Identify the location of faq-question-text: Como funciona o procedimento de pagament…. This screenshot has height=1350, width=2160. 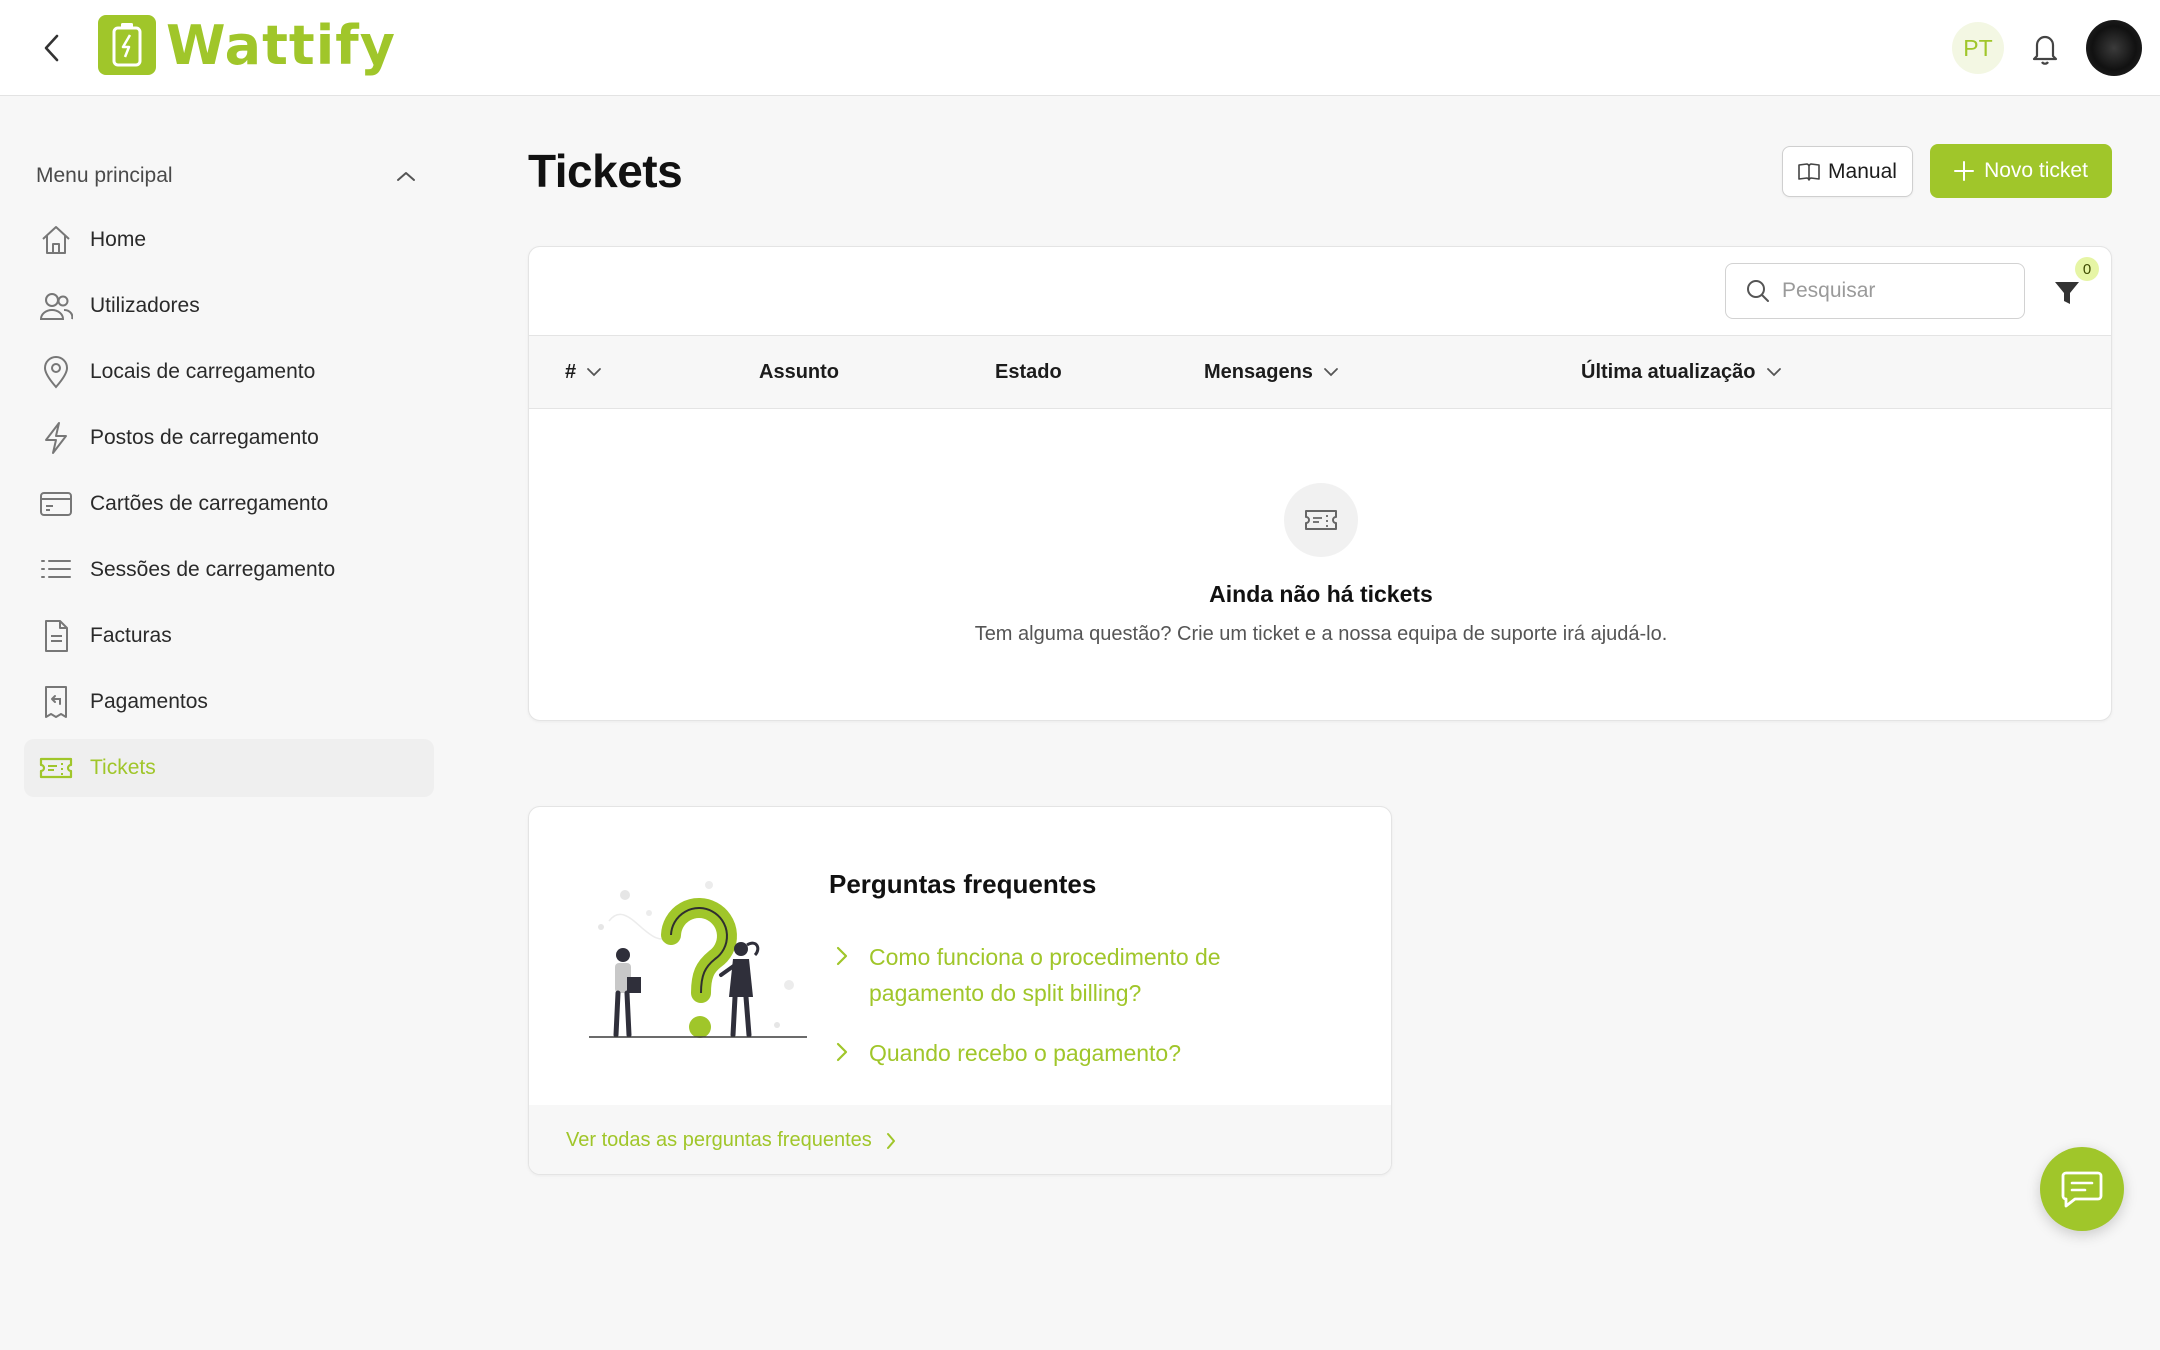
(1045, 975).